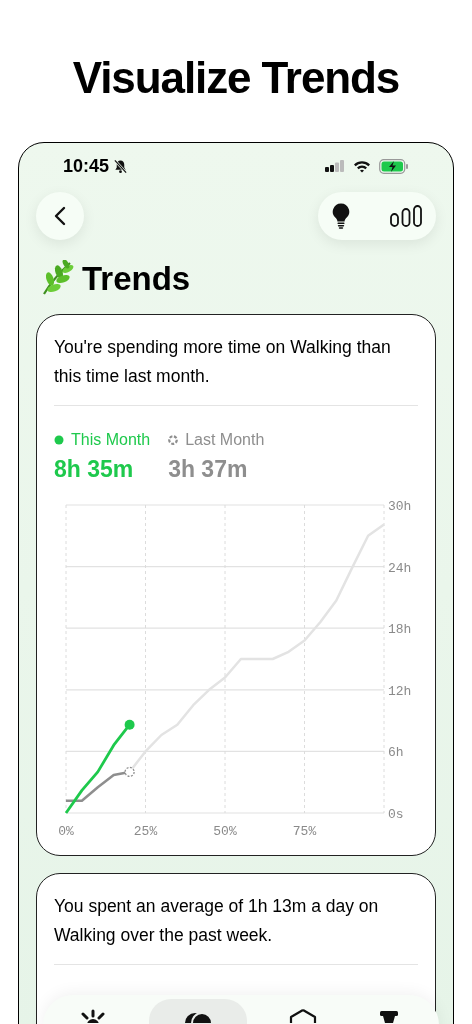 The height and width of the screenshot is (1024, 472). What do you see at coordinates (173, 440) in the screenshot?
I see `legend-dashed-circle` at bounding box center [173, 440].